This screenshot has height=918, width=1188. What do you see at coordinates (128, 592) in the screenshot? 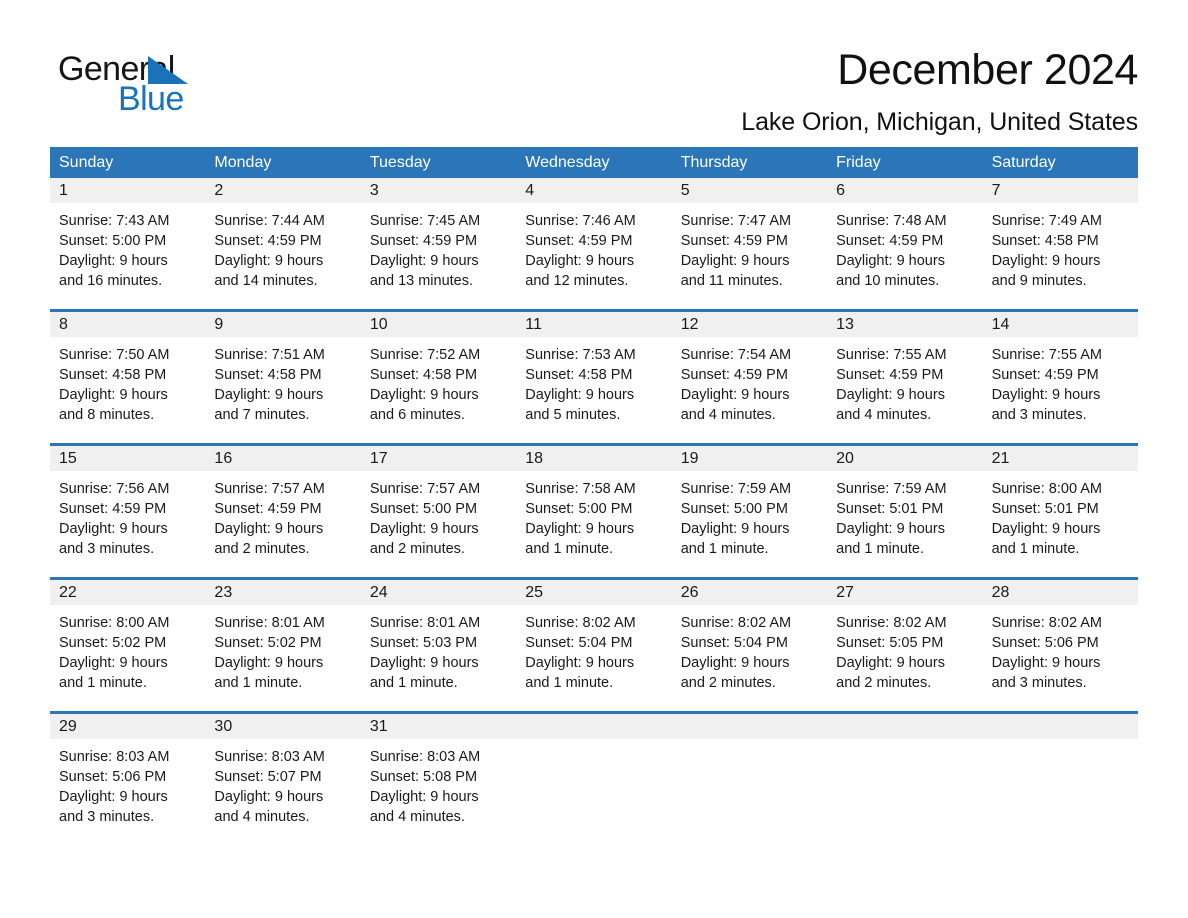
I see `day-number-band: 22` at bounding box center [128, 592].